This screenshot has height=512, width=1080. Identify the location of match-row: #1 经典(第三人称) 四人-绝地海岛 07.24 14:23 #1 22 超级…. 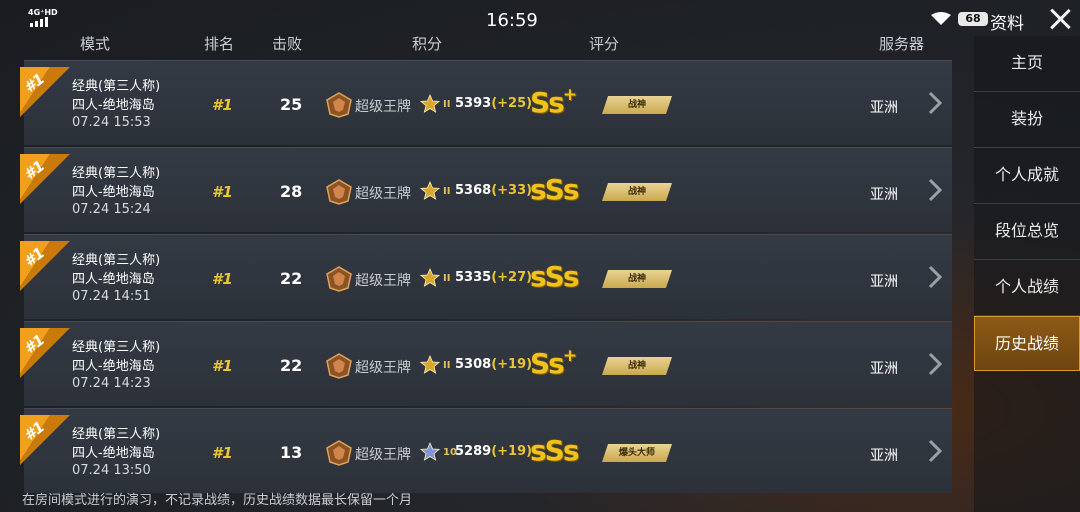
(486, 363).